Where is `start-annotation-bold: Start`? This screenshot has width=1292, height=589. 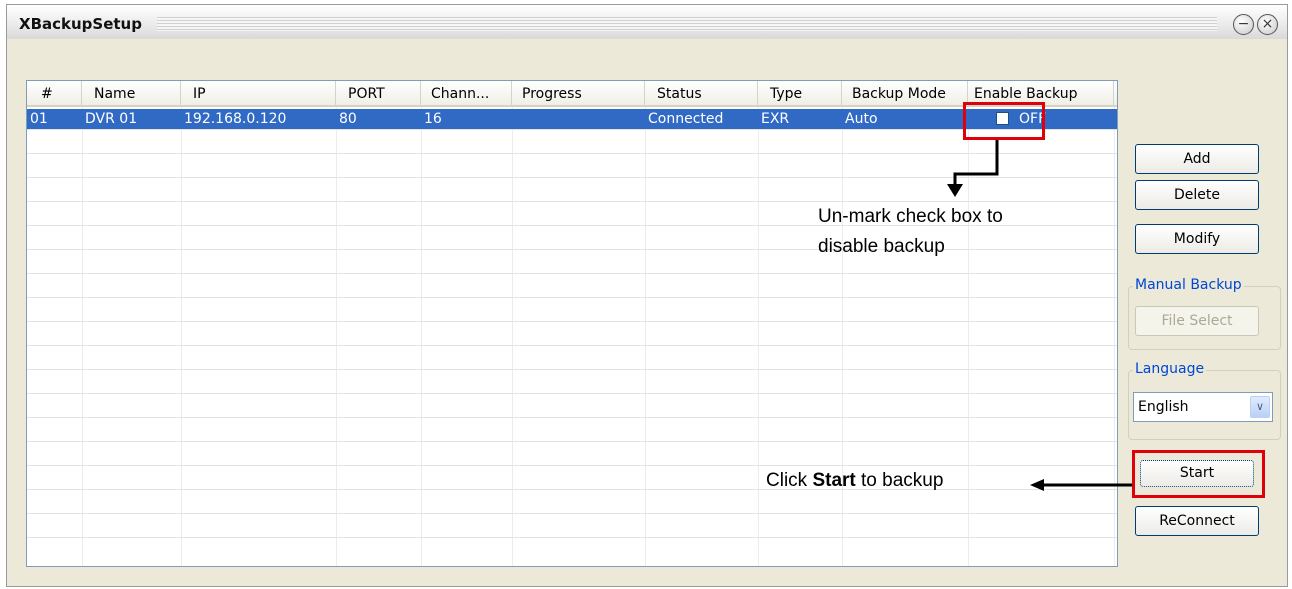 start-annotation-bold: Start is located at coordinates (834, 480).